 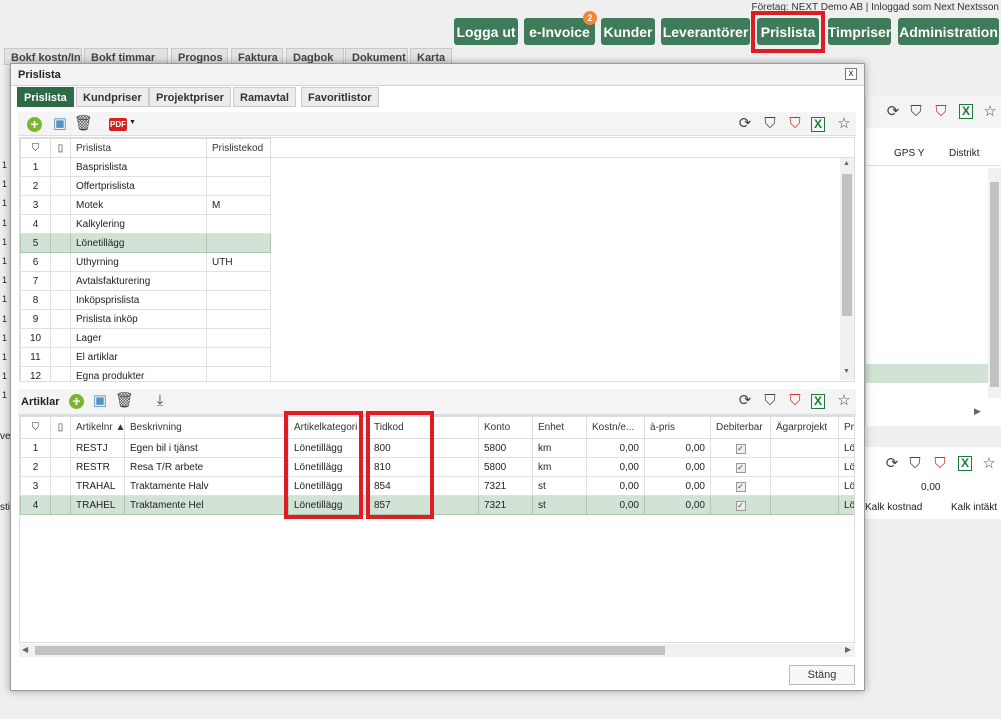 What do you see at coordinates (844, 124) in the screenshot?
I see `star-icon-d: ☆` at bounding box center [844, 124].